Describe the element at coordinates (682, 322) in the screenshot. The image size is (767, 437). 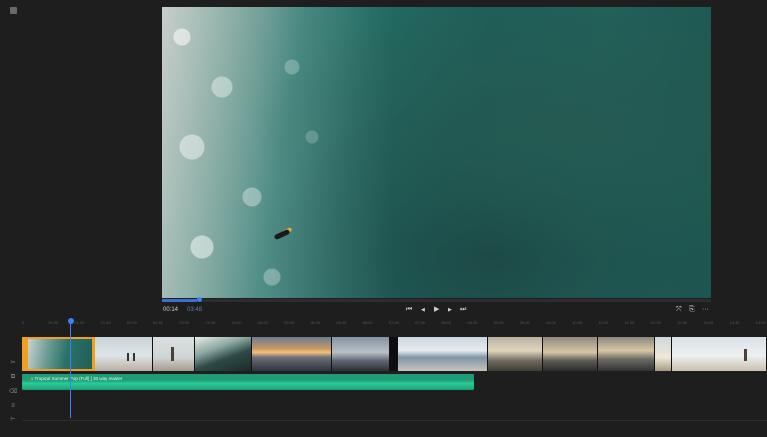
I see `ruler-tick-label: 12:30` at that location.